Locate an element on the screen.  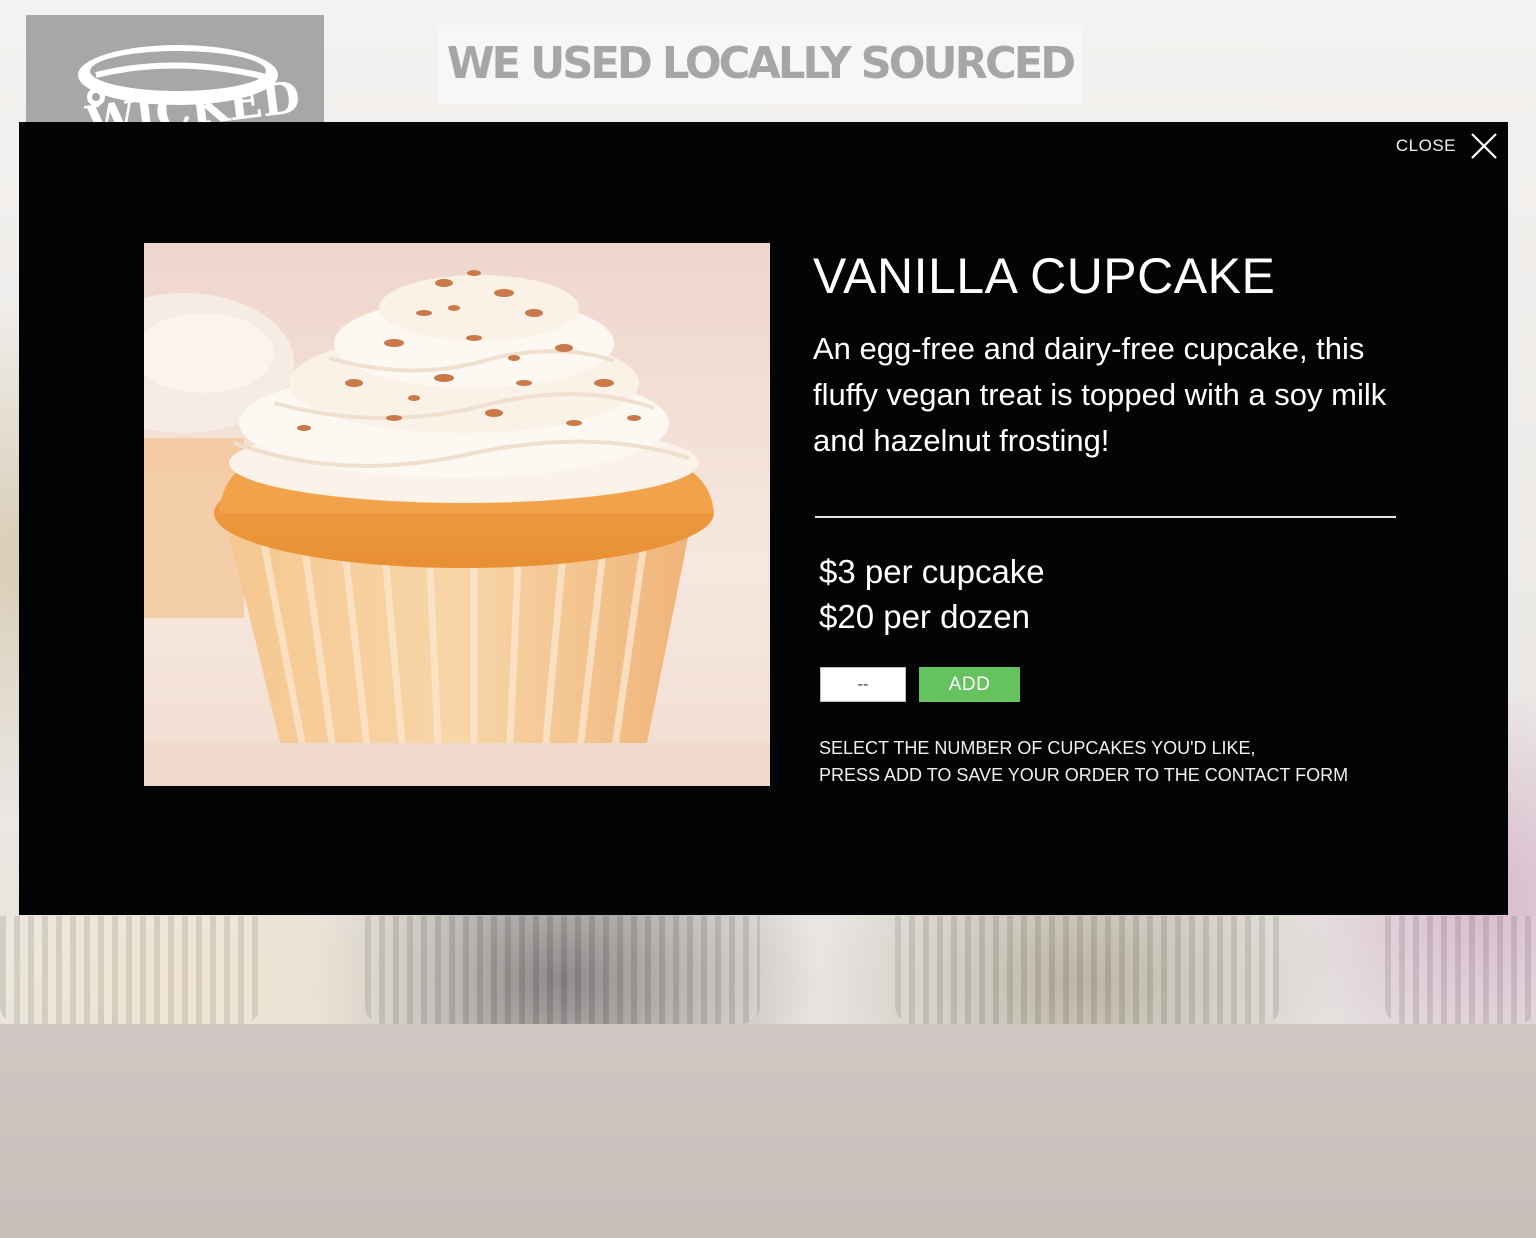
site-logo: WICKED is located at coordinates (175, 69).